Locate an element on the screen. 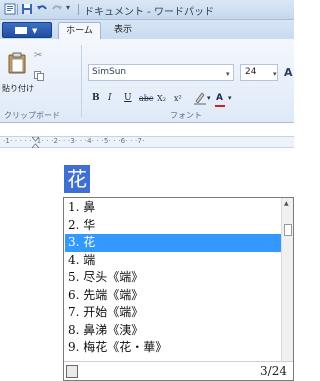 Image resolution: width=320 pixels, height=381 pixels. candidate-item: 1. 鼻 is located at coordinates (173, 208).